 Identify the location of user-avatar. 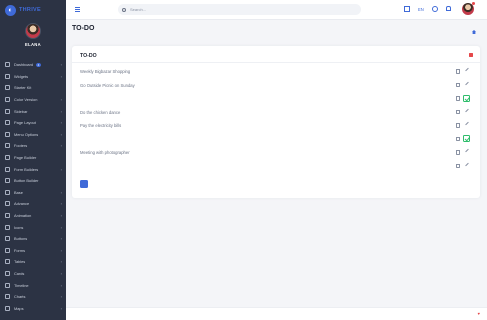
(468, 8).